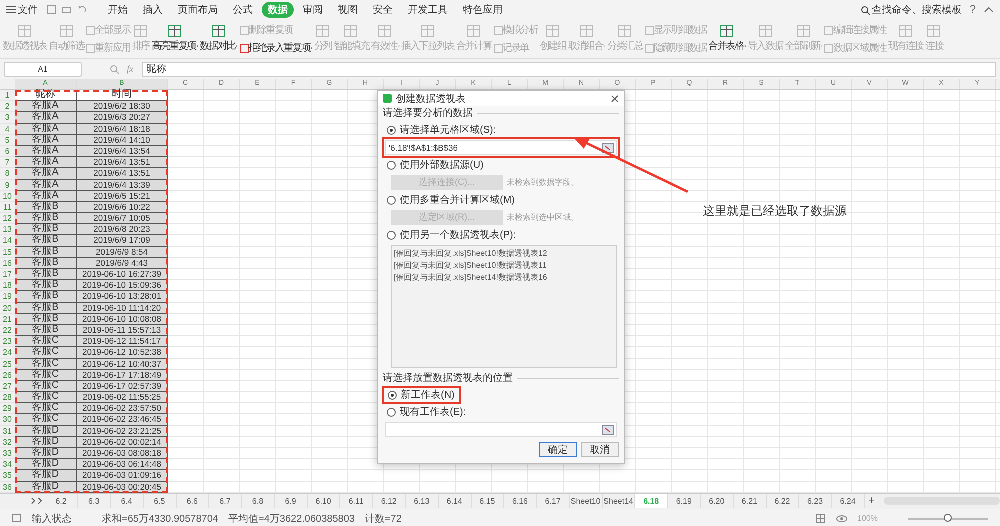 The image size is (1000, 526). What do you see at coordinates (7, 185) in the screenshot?
I see `row-header: 9` at bounding box center [7, 185].